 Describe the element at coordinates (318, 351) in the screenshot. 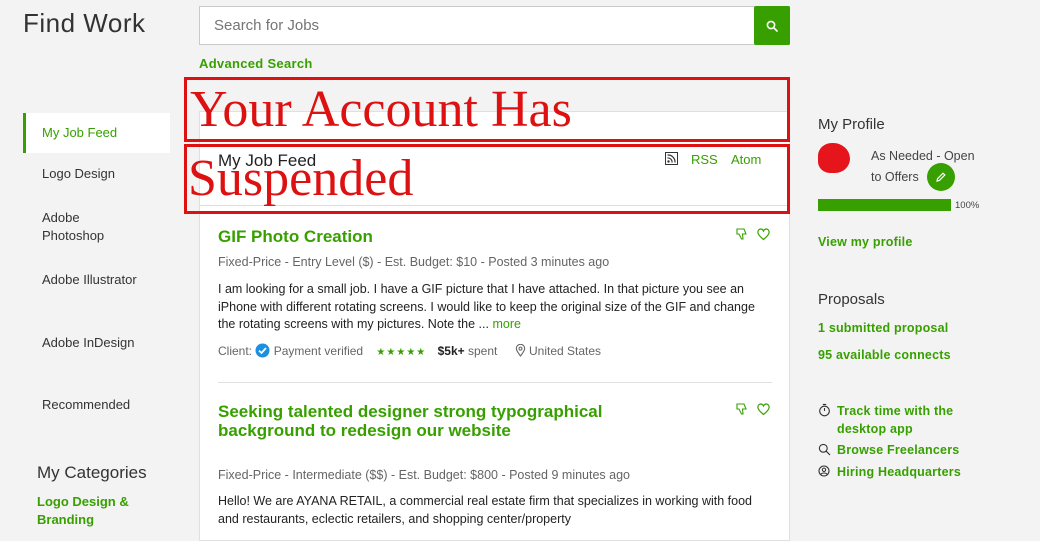

I see `payment-verified: Payment verified` at that location.